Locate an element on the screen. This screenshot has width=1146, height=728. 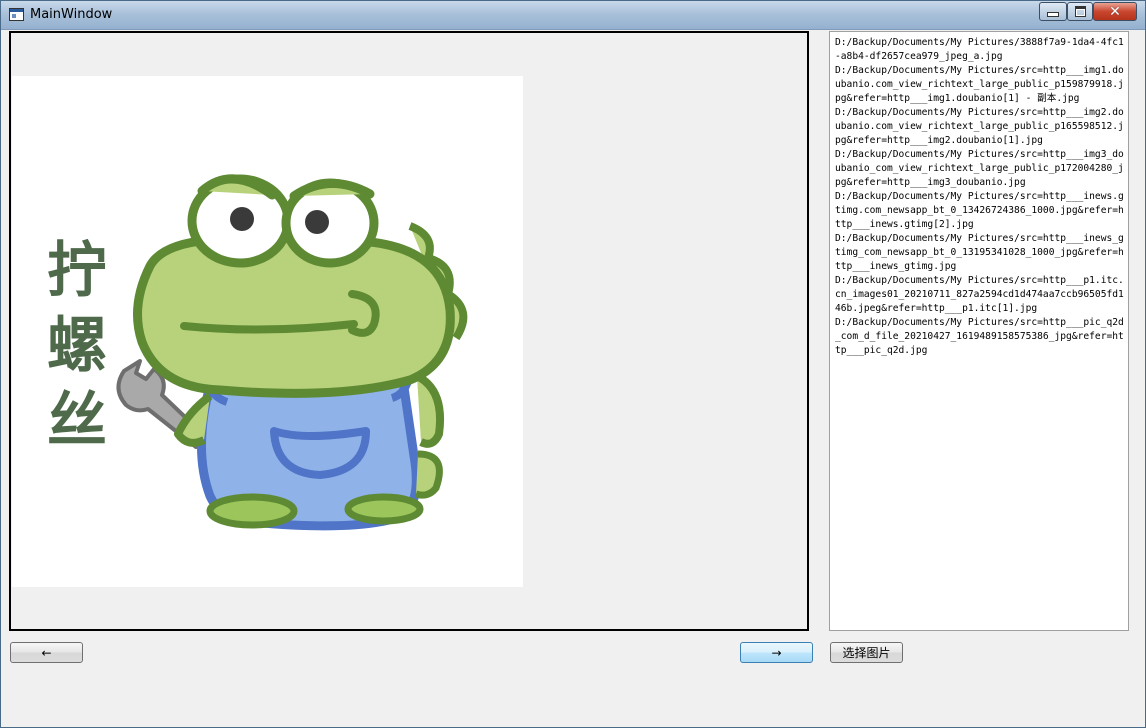
close-button: ✕ is located at coordinates (1115, 11).